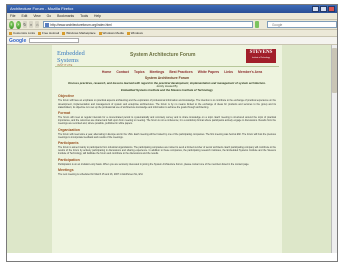  Describe the element at coordinates (68, 143) in the screenshot. I see `section-heading: Participants` at that location.